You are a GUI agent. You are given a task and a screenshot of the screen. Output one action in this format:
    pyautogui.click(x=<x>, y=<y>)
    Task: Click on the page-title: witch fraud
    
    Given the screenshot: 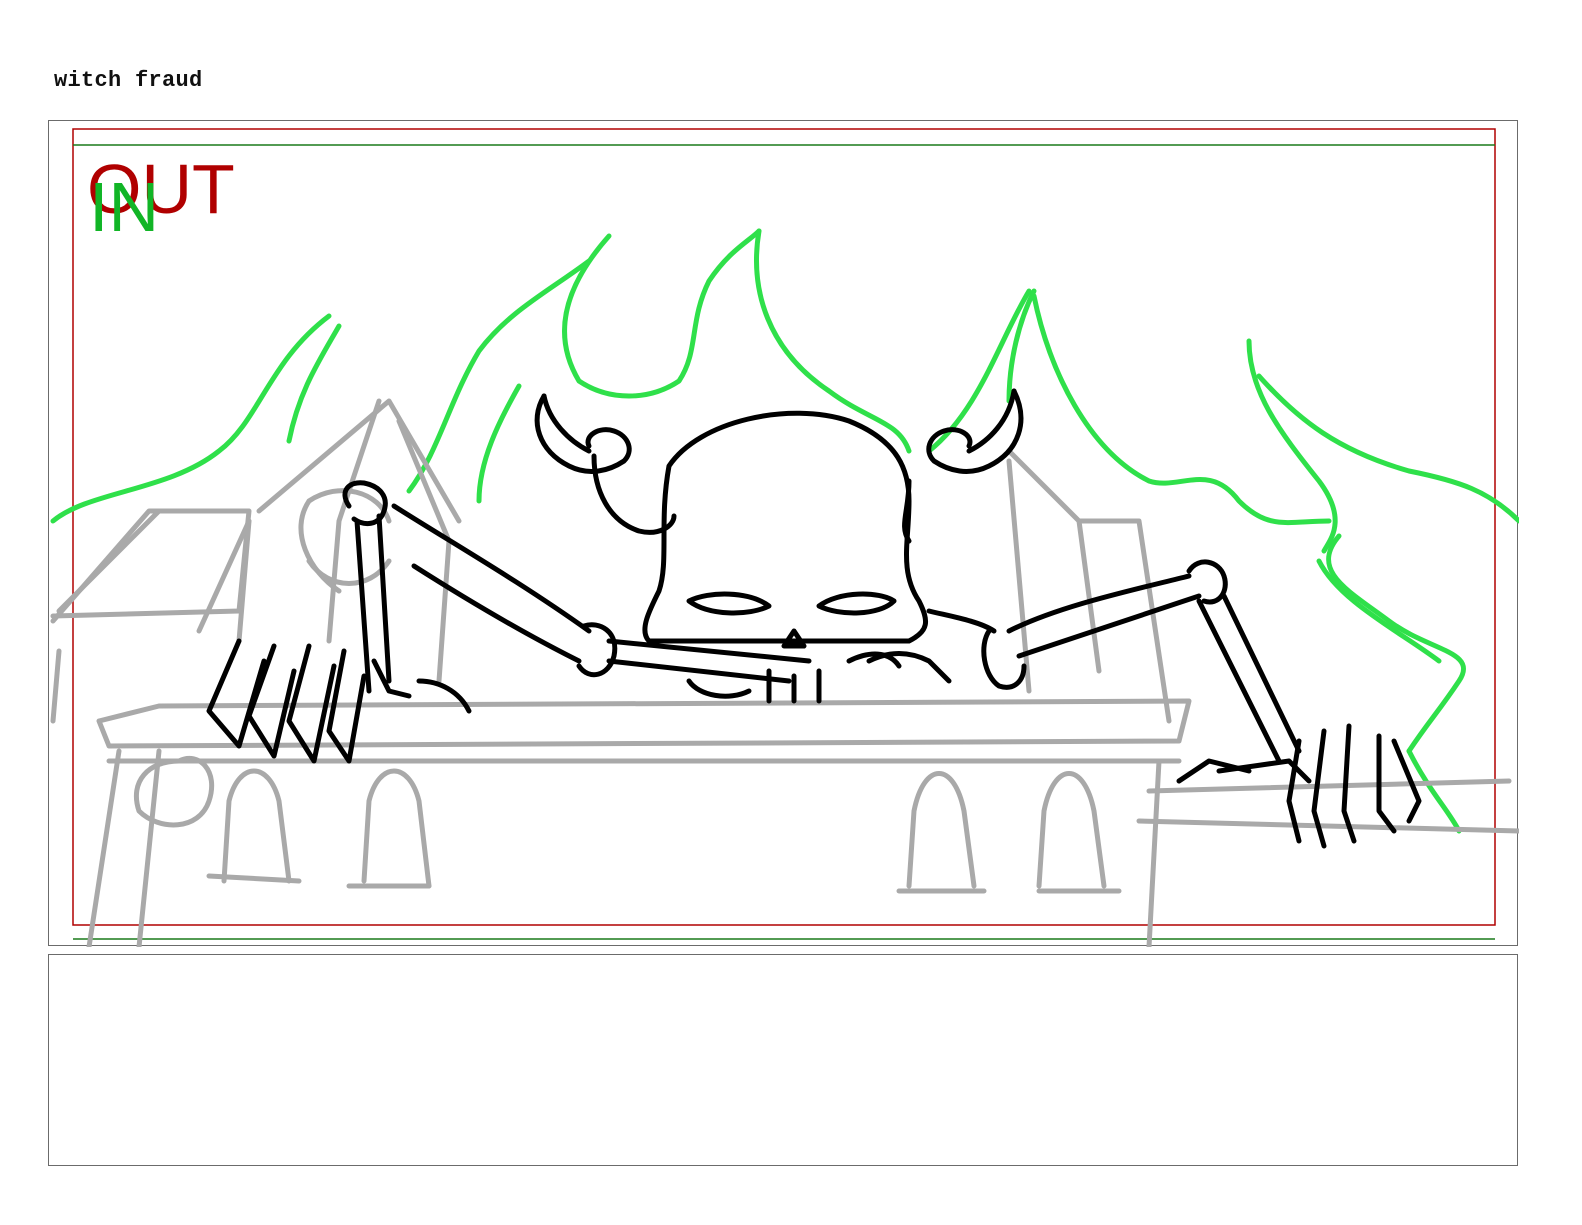 What is the action you would take?
    pyautogui.click(x=128, y=80)
    